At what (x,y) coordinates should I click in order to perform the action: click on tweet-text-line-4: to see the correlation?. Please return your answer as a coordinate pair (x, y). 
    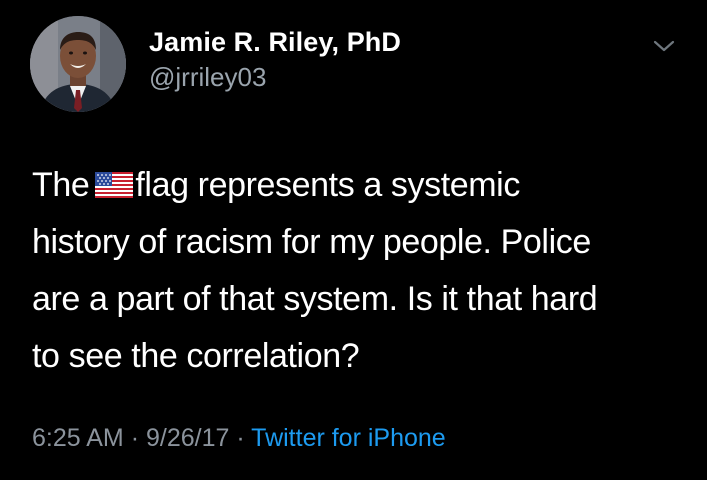
    Looking at the image, I should click on (196, 356).